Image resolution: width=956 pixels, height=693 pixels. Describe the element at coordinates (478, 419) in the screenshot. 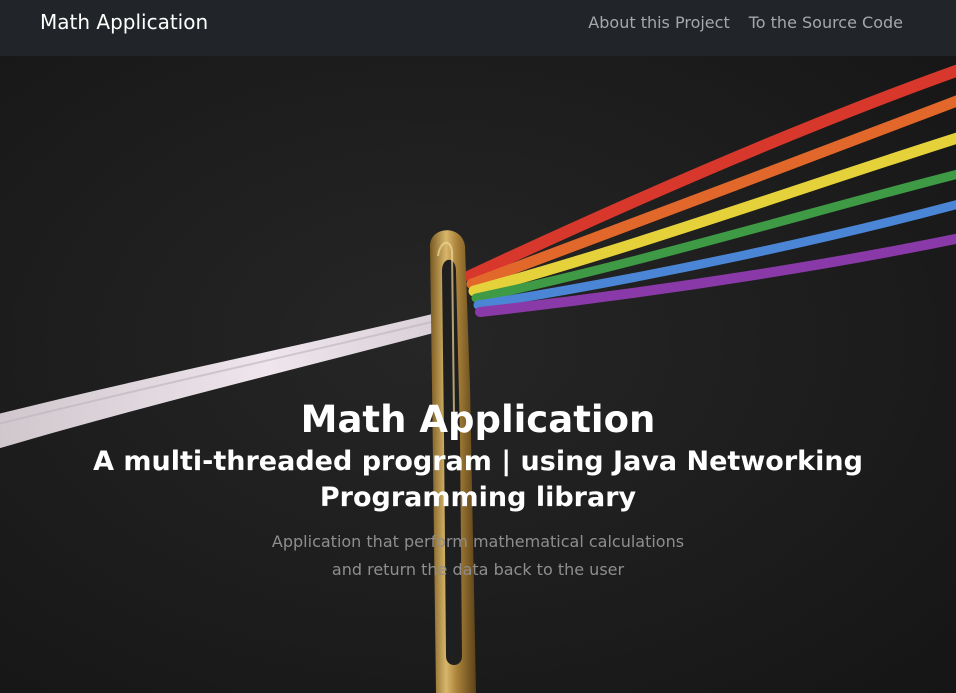

I see `hero-title: Math Application` at that location.